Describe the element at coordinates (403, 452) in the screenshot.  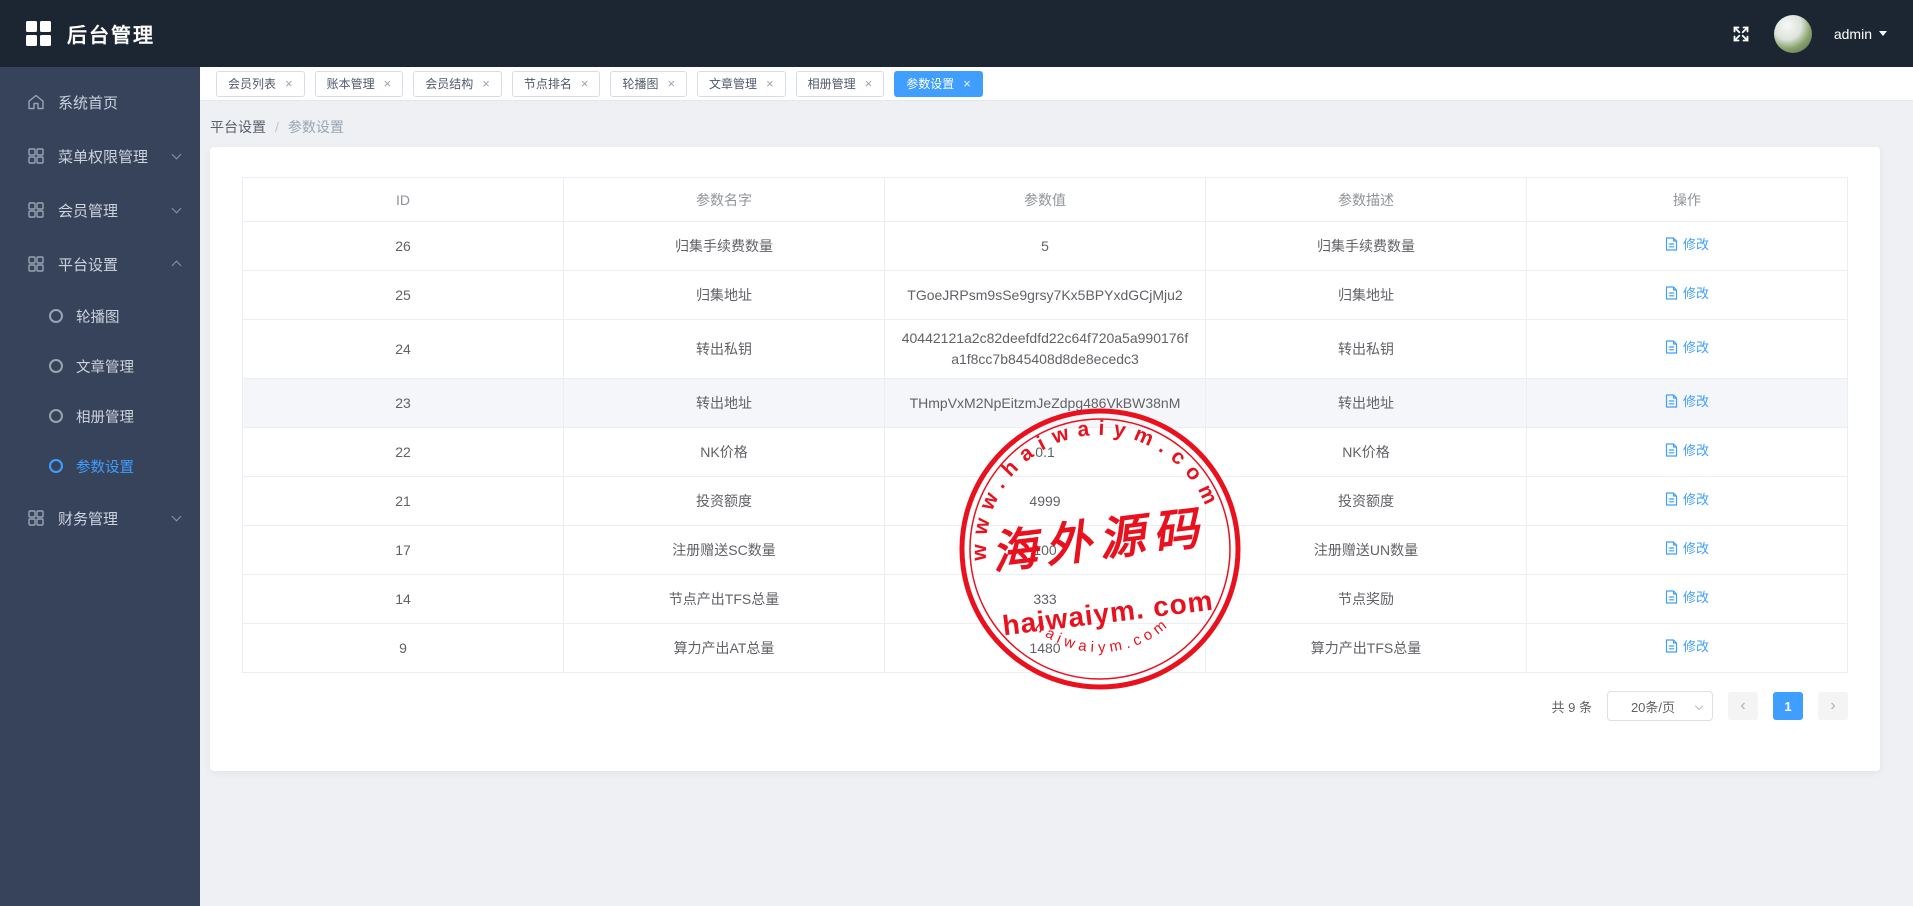
I see `cell-id: 22` at that location.